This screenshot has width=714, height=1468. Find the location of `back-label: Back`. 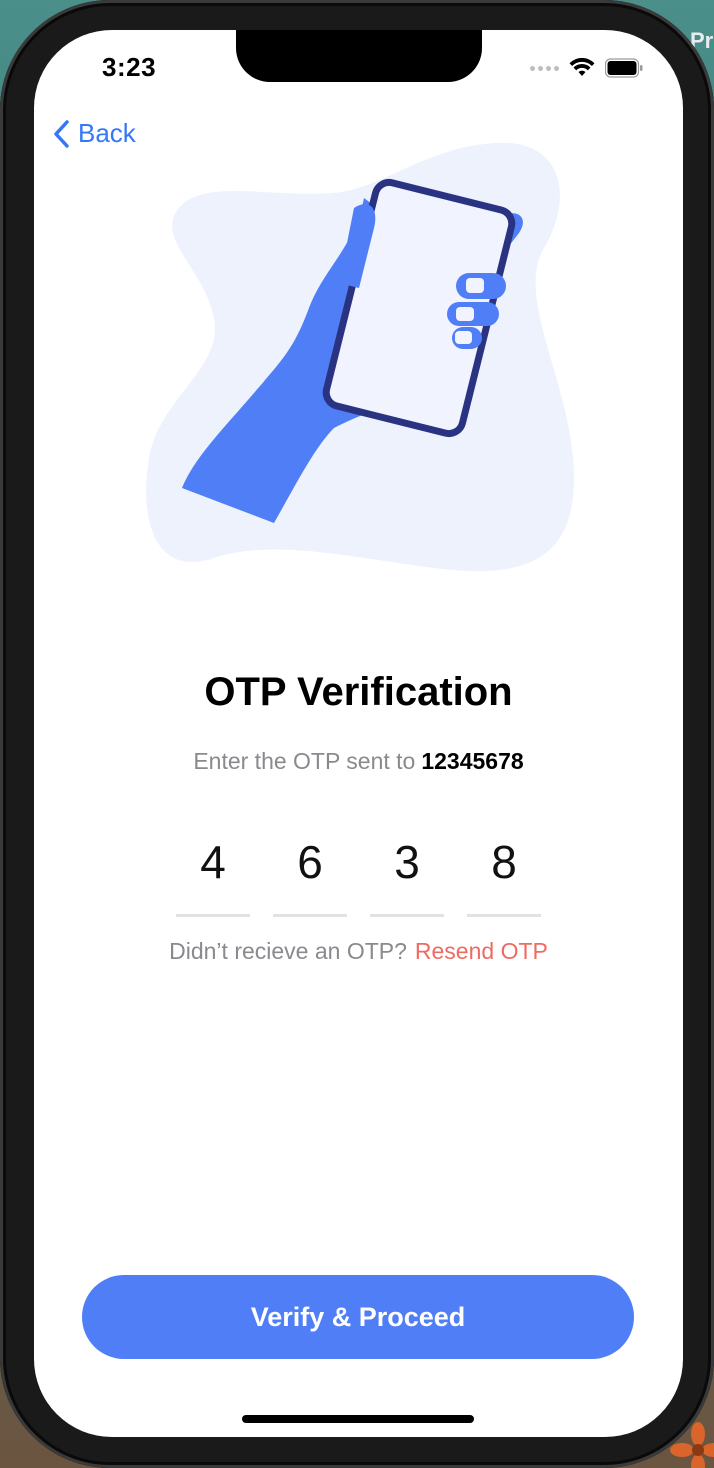

back-label: Back is located at coordinates (107, 133).